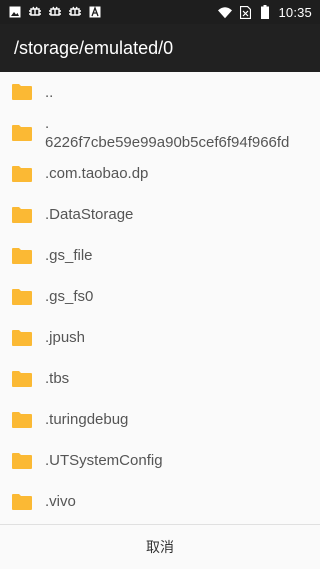 This screenshot has width=320, height=569. I want to click on list-item-folder: . 6226f7cbe59e99a90b5cef6f94f966fd, so click(160, 133).